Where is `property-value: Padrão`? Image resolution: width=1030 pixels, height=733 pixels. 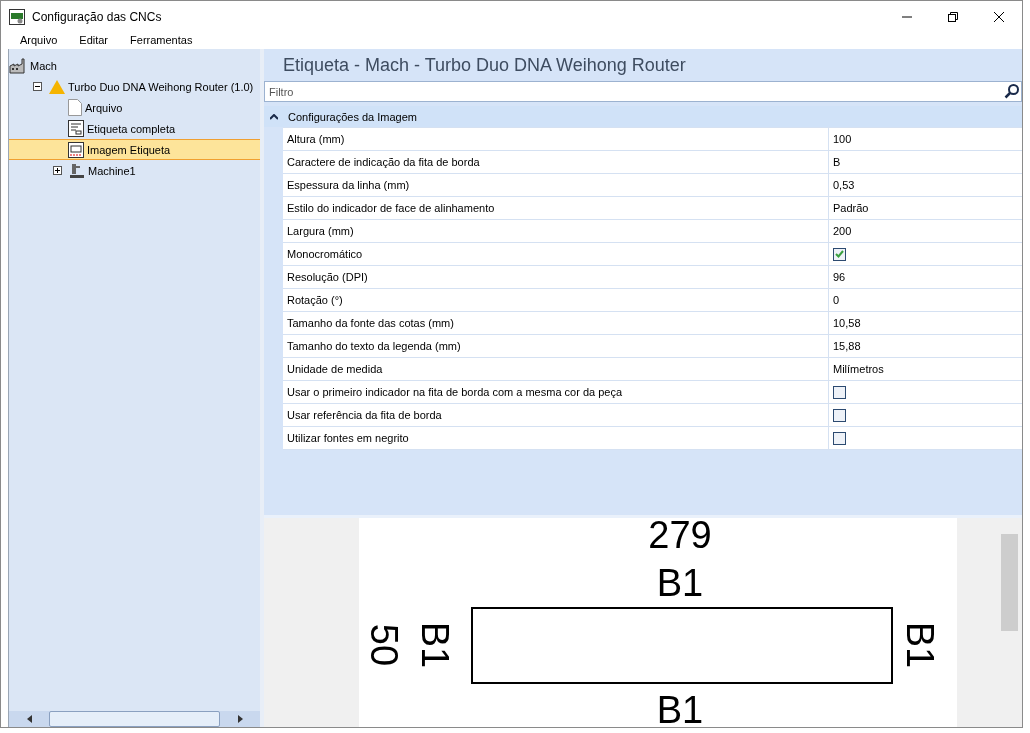 property-value: Padrão is located at coordinates (851, 208).